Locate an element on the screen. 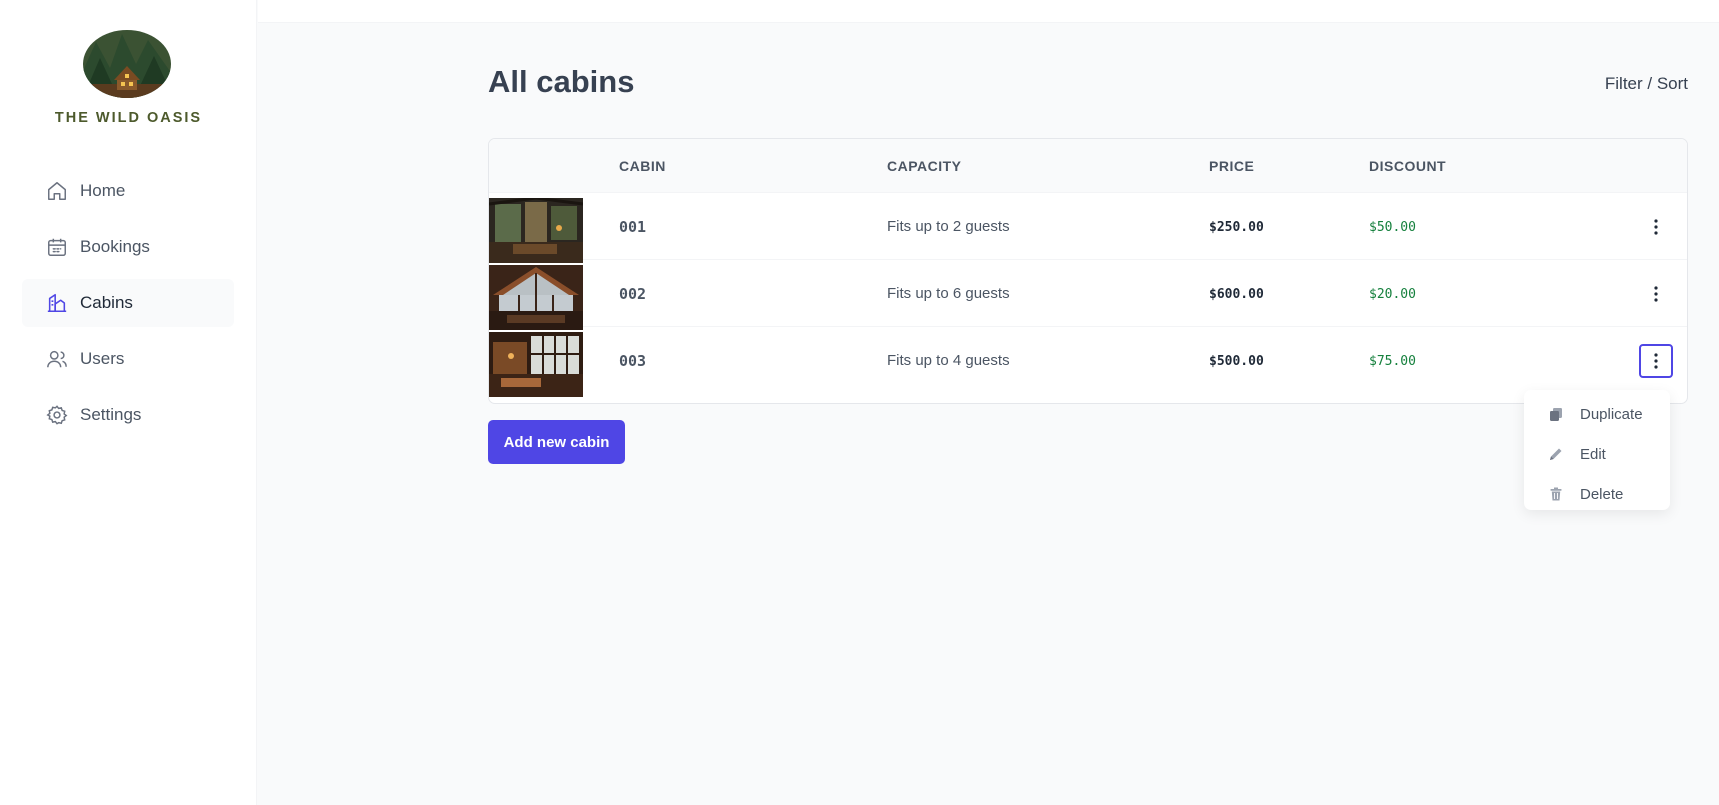 The image size is (1719, 805). sidebar-item-bookings: Bookings is located at coordinates (128, 247).